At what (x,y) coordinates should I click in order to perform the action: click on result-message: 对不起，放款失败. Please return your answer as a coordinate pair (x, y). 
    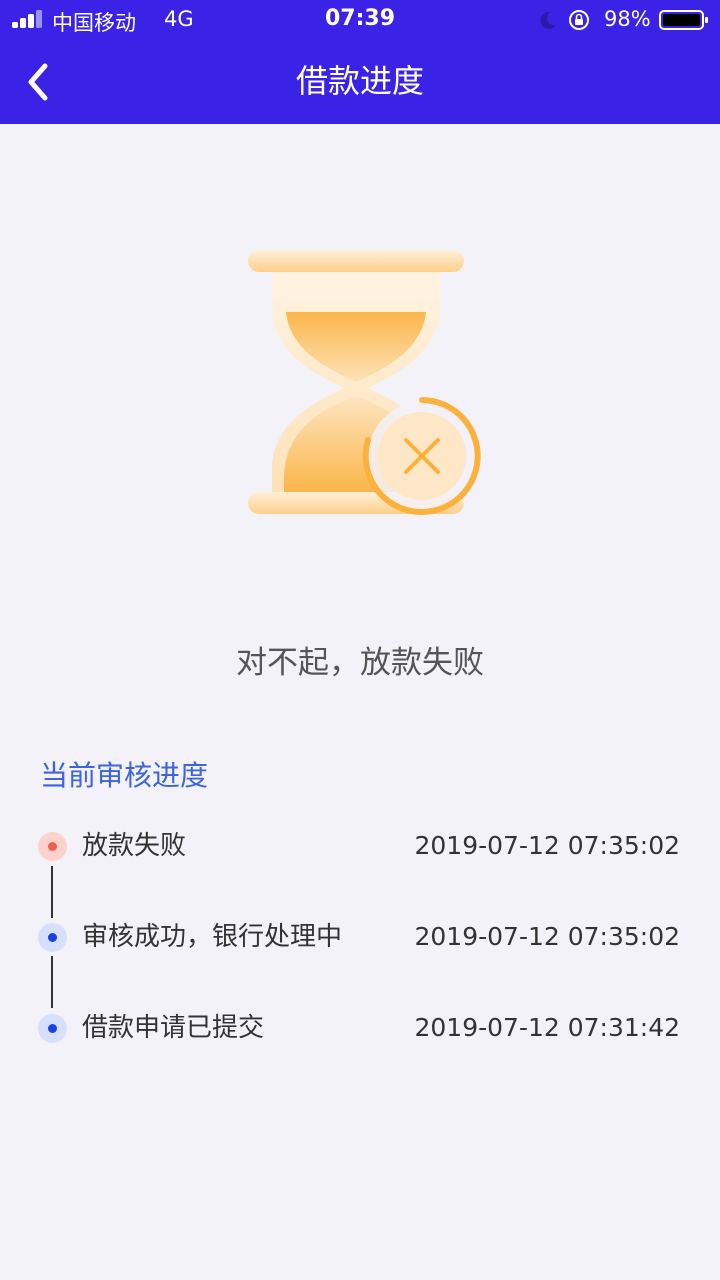
    Looking at the image, I should click on (360, 663).